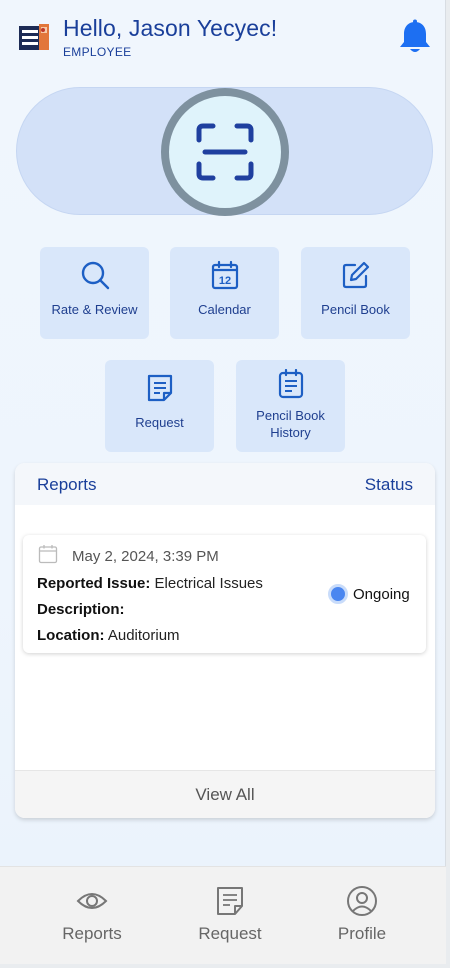  I want to click on status-badge: Ongoing, so click(381, 594).